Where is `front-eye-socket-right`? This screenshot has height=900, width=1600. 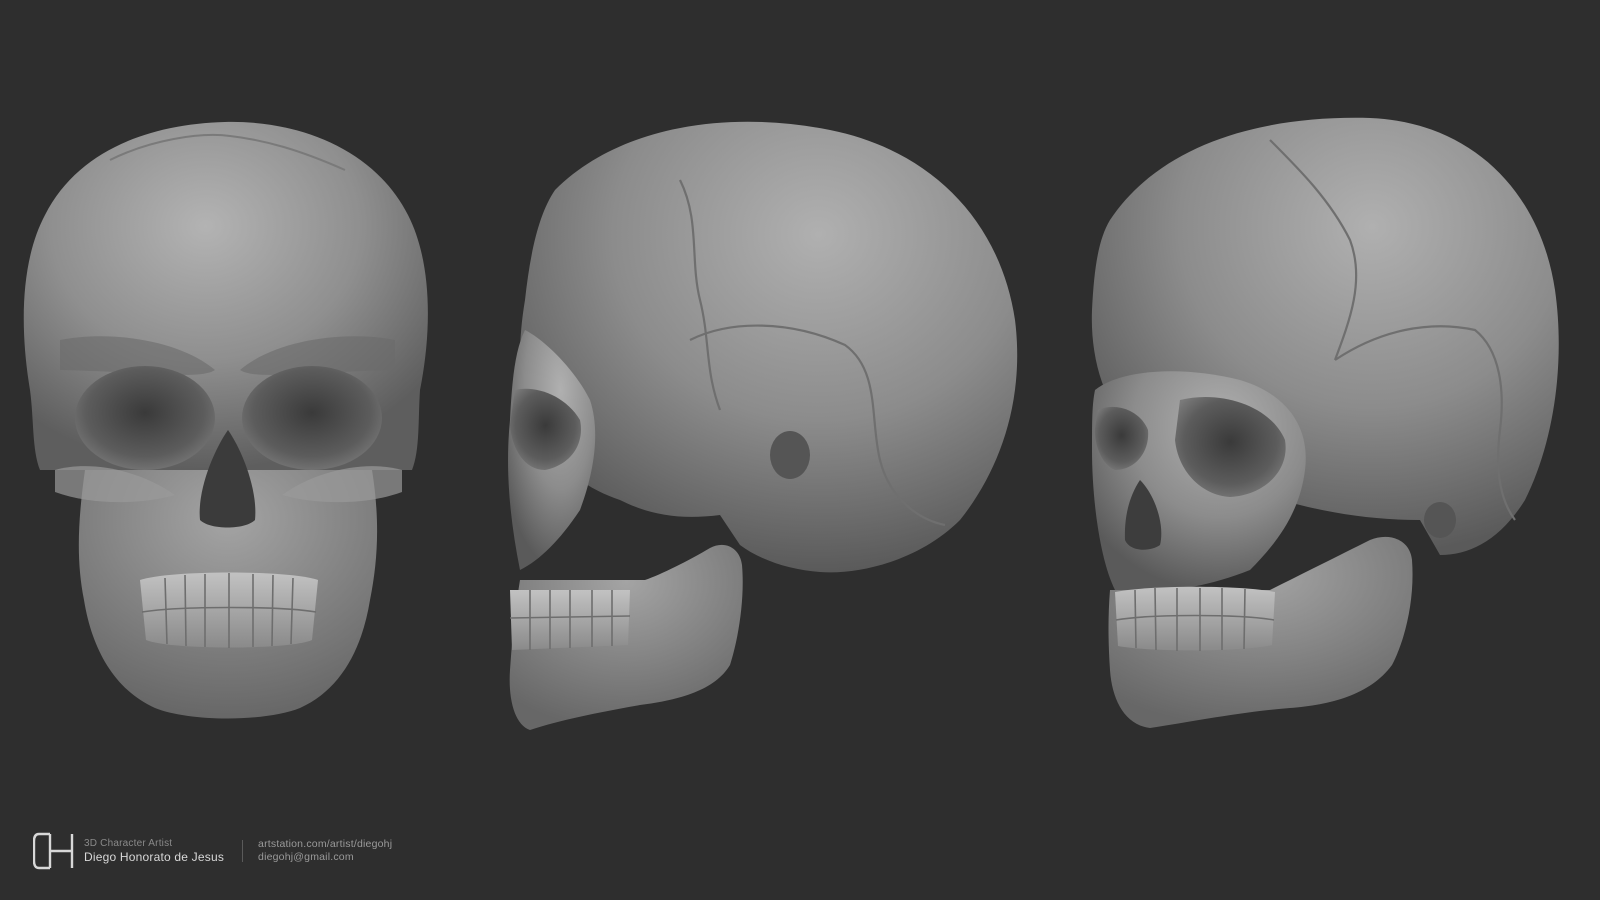 front-eye-socket-right is located at coordinates (312, 418).